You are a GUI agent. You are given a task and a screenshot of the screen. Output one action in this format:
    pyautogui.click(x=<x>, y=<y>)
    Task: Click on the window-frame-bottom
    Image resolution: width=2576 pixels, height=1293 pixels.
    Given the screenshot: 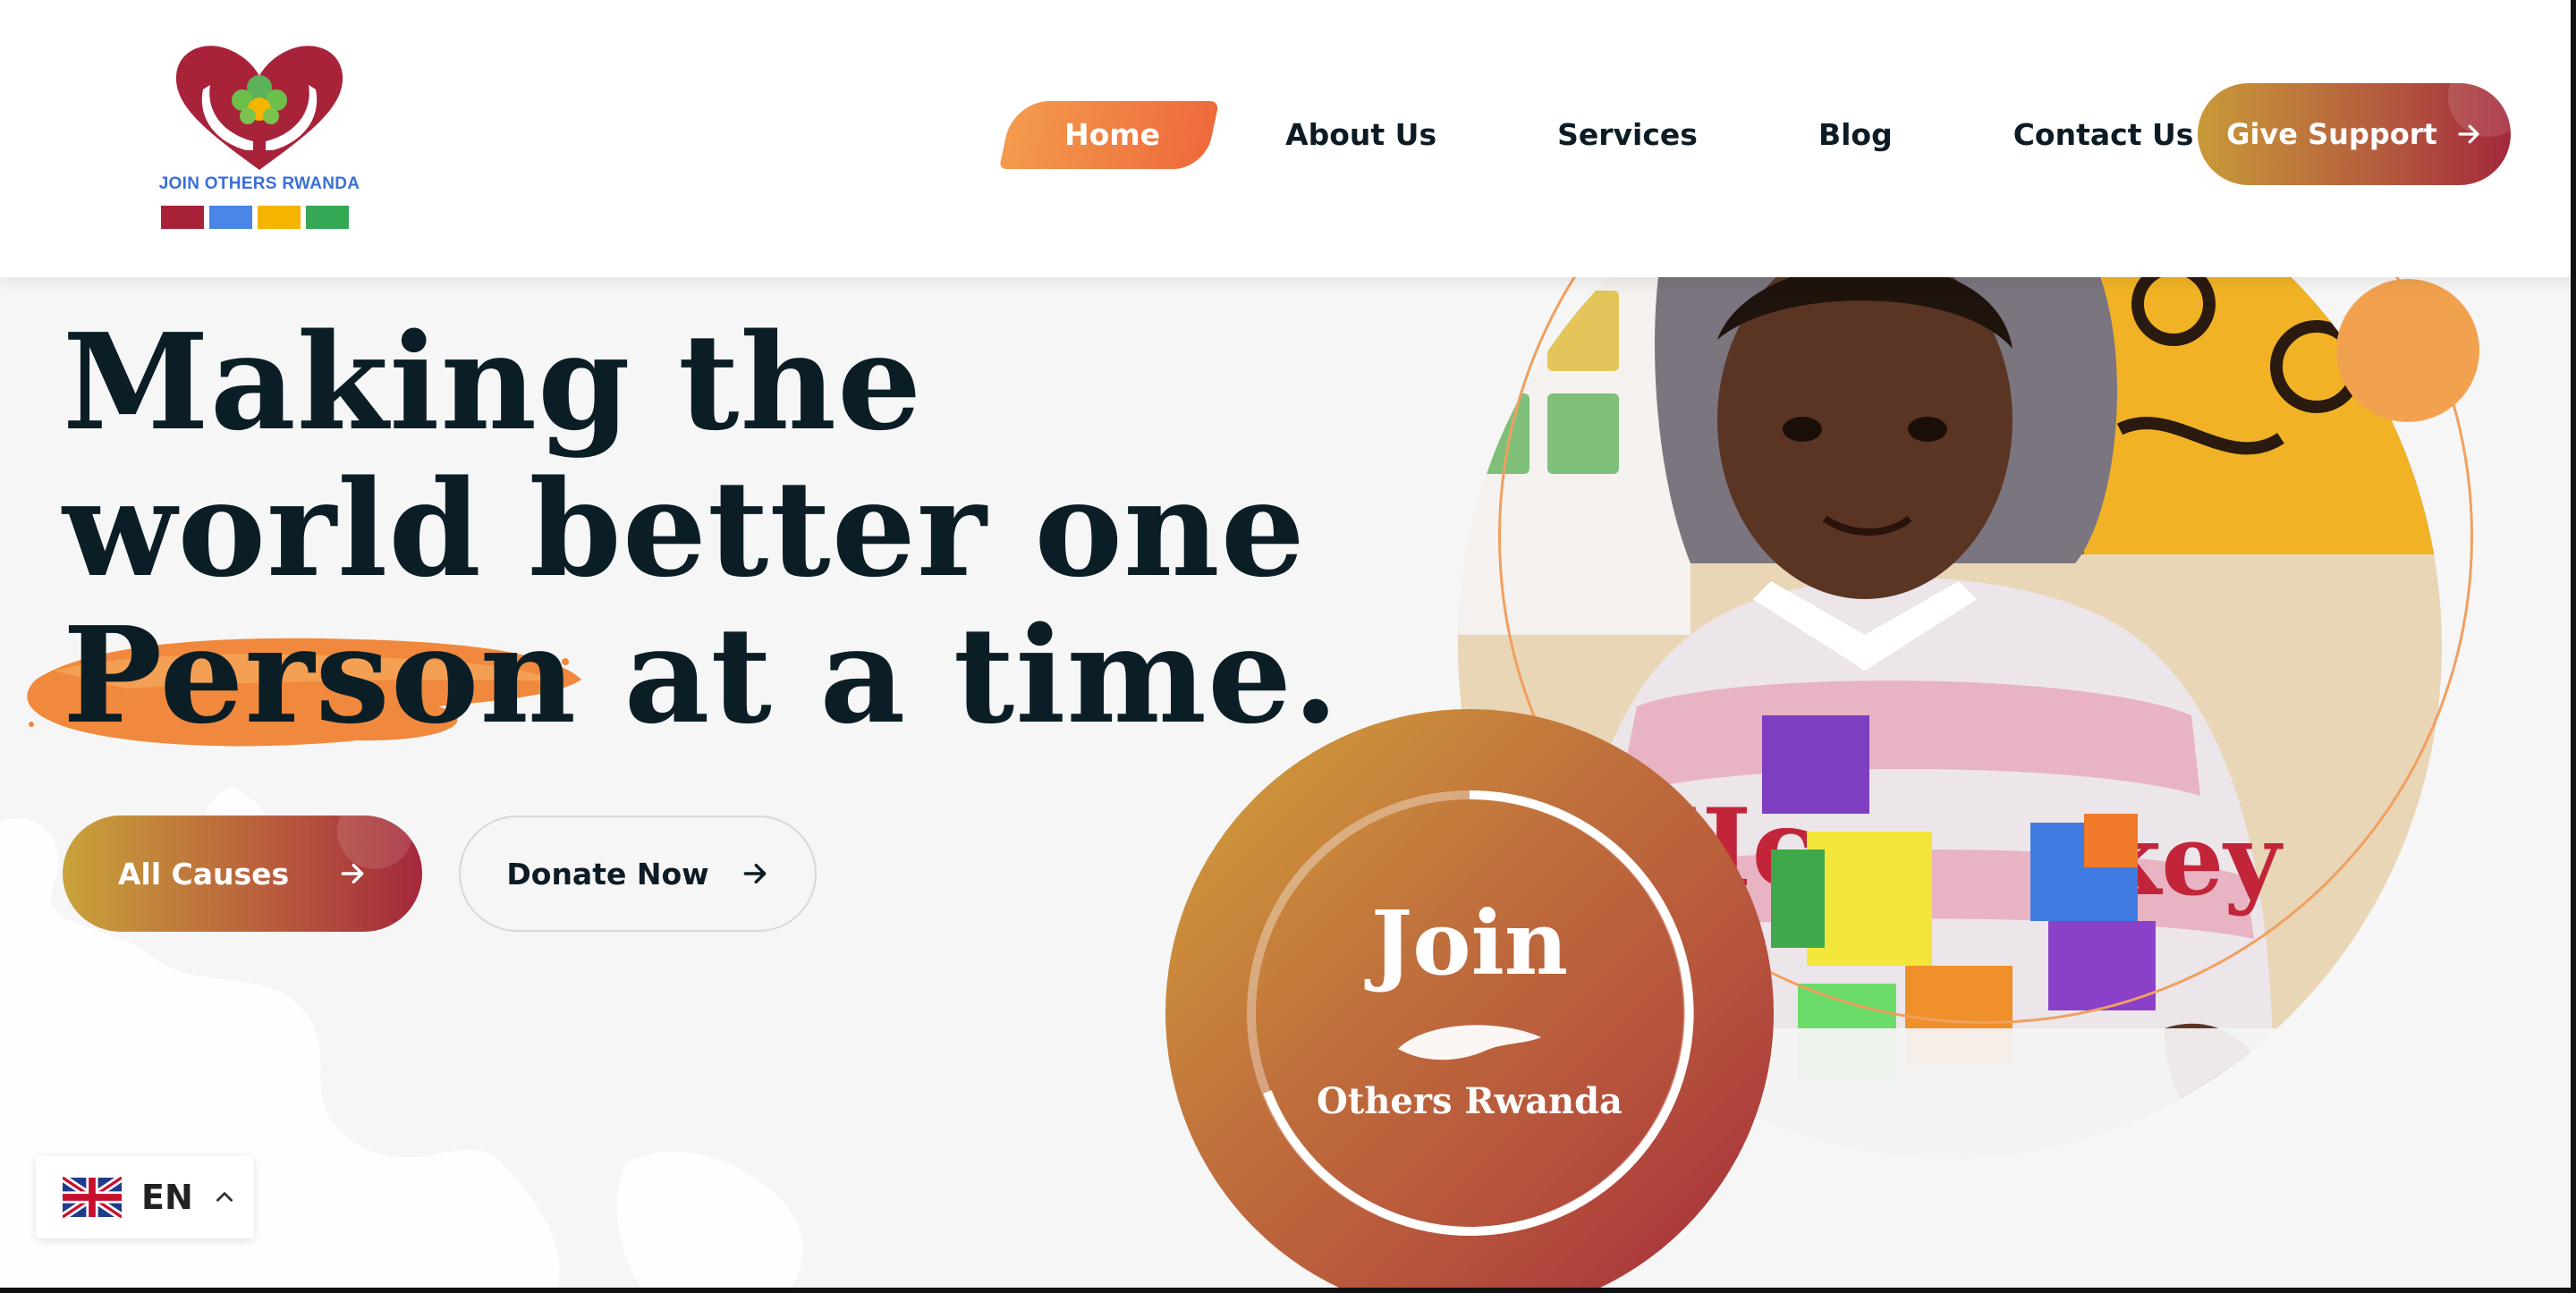 What is the action you would take?
    pyautogui.click(x=1288, y=1291)
    